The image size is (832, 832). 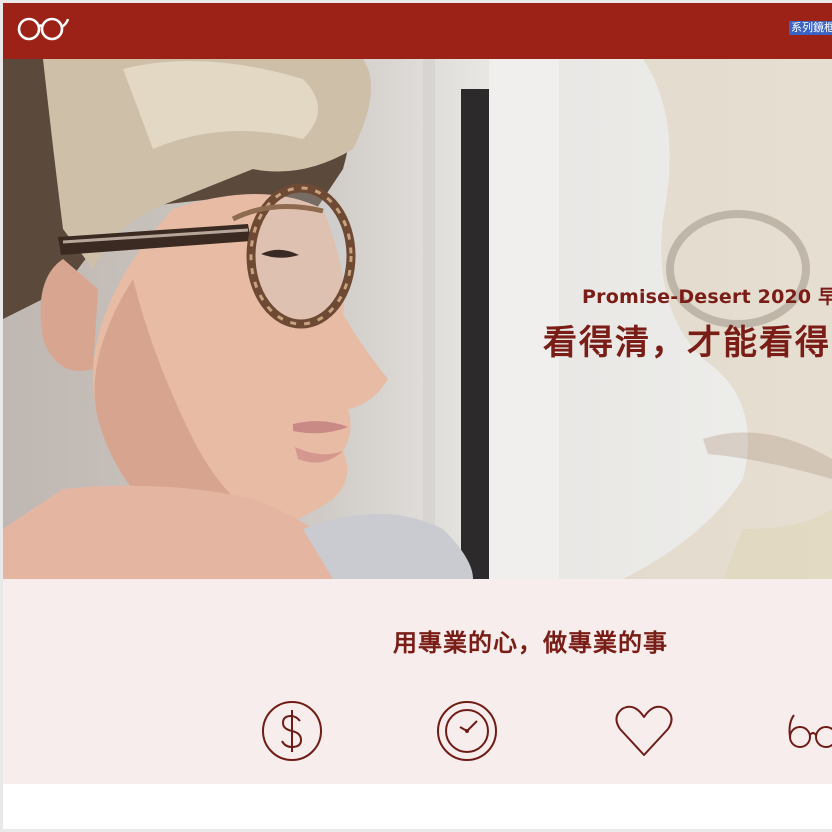 I want to click on nav-link-frames: 系列鏡框, so click(x=810, y=28).